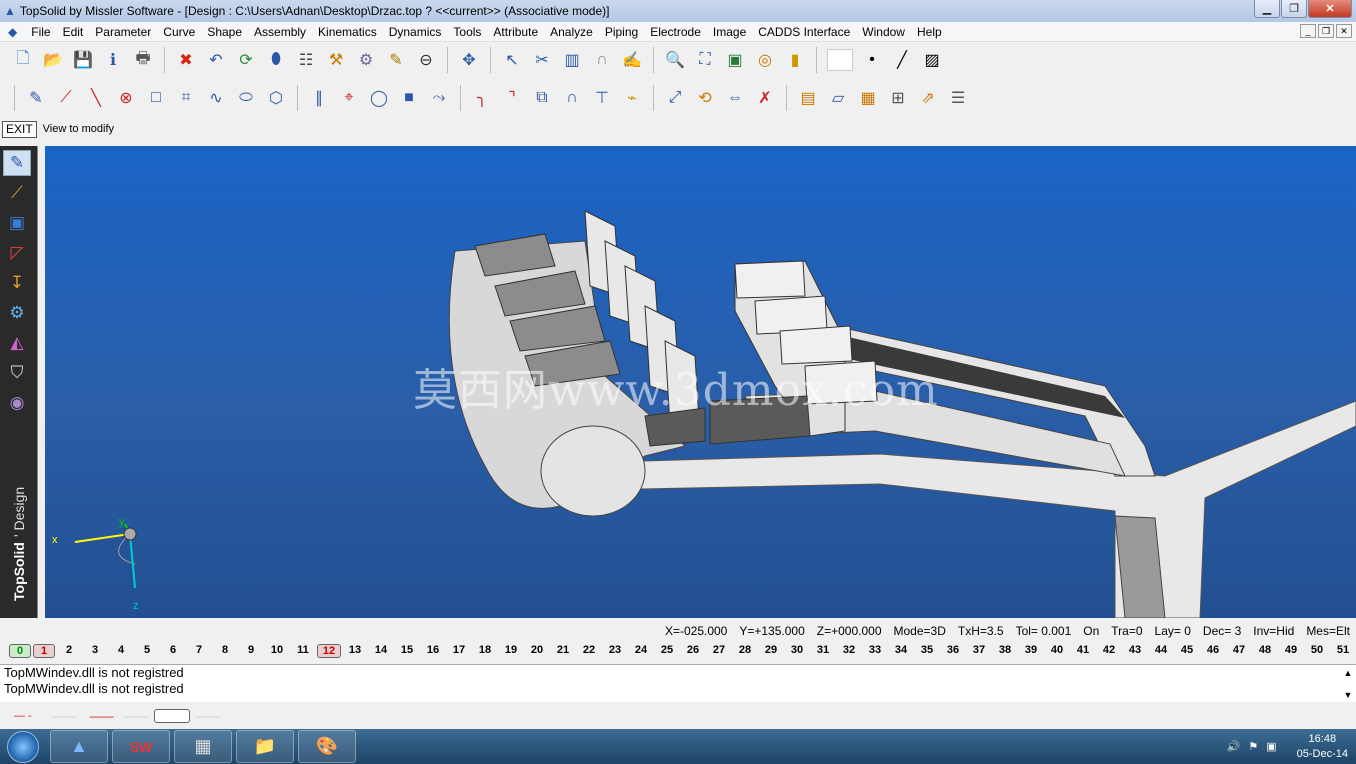  I want to click on layer-20: 20, so click(537, 651).